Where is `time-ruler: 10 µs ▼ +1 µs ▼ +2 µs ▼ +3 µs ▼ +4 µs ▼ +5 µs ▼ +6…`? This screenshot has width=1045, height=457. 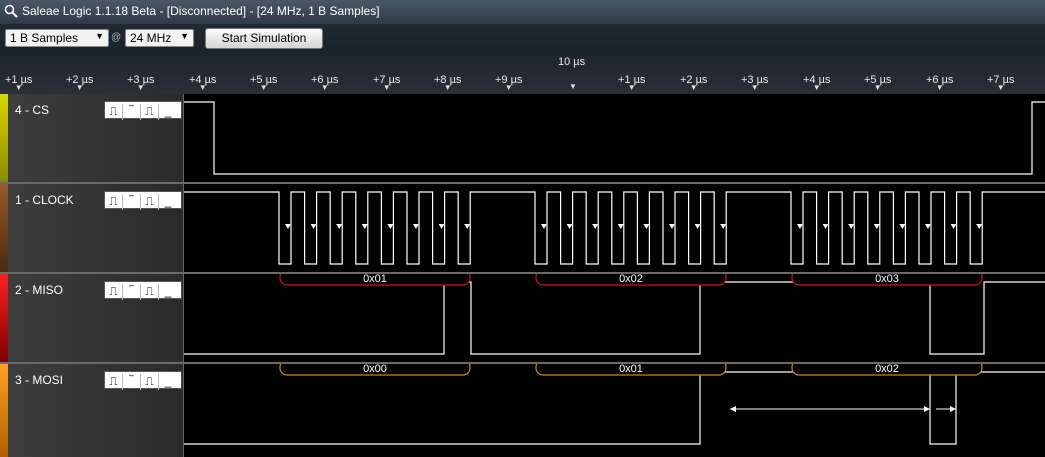
time-ruler: 10 µs ▼ +1 µs ▼ +2 µs ▼ +3 µs ▼ +4 µs ▼ +5 µs ▼ +6… is located at coordinates (522, 74).